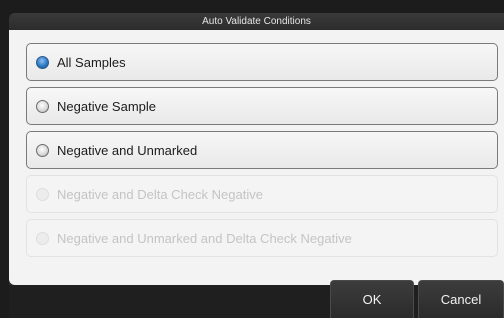 This screenshot has width=504, height=318. I want to click on option-label: All Samples, so click(91, 62).